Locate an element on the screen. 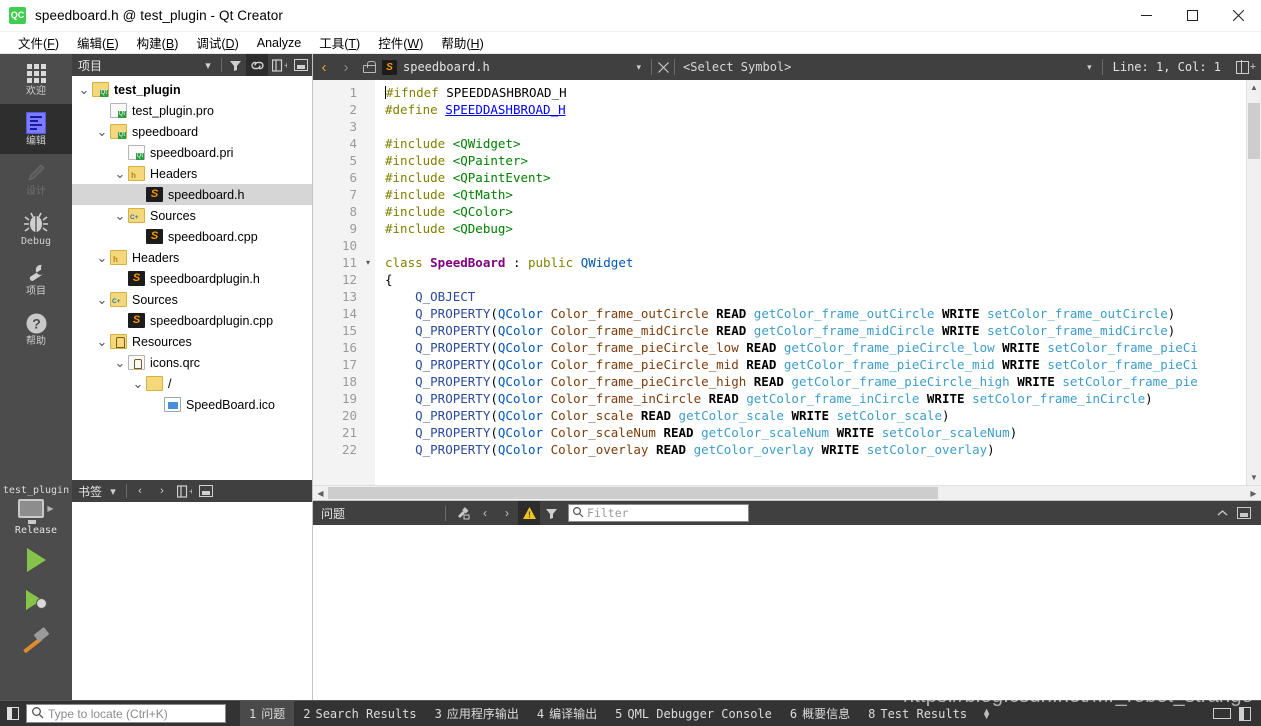 The image size is (1261, 726). horizontal-scroll-thumb is located at coordinates (633, 493).